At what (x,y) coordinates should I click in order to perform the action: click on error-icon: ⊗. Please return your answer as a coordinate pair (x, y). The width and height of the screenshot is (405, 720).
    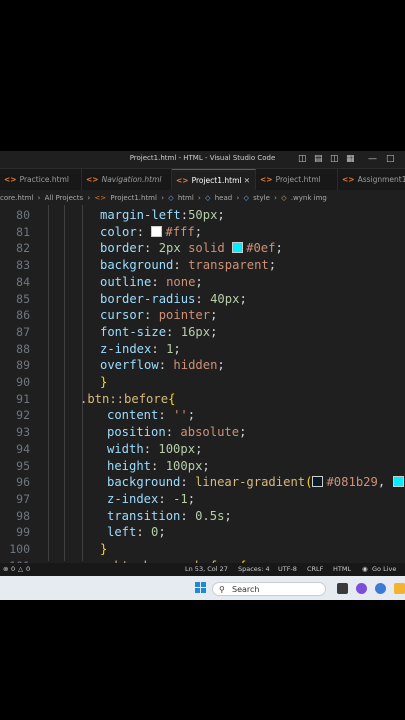
    Looking at the image, I should click on (5, 569).